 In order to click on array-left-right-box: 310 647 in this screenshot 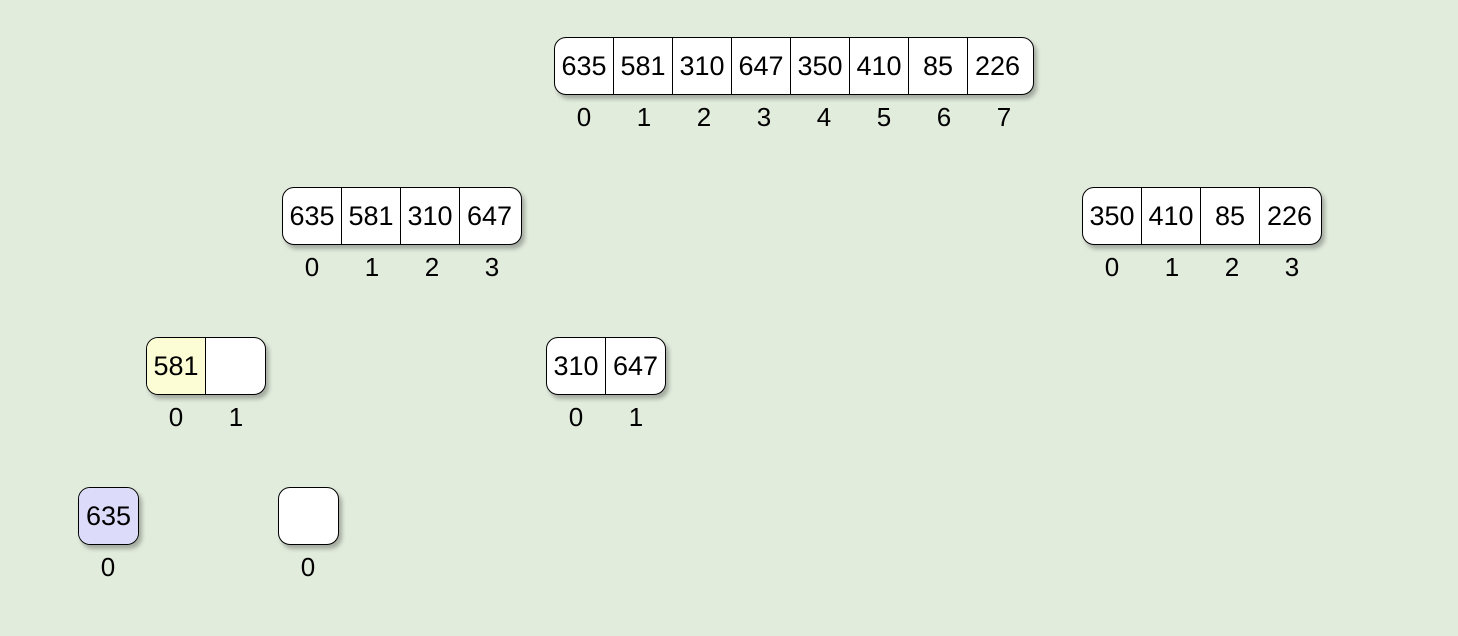, I will do `click(606, 366)`.